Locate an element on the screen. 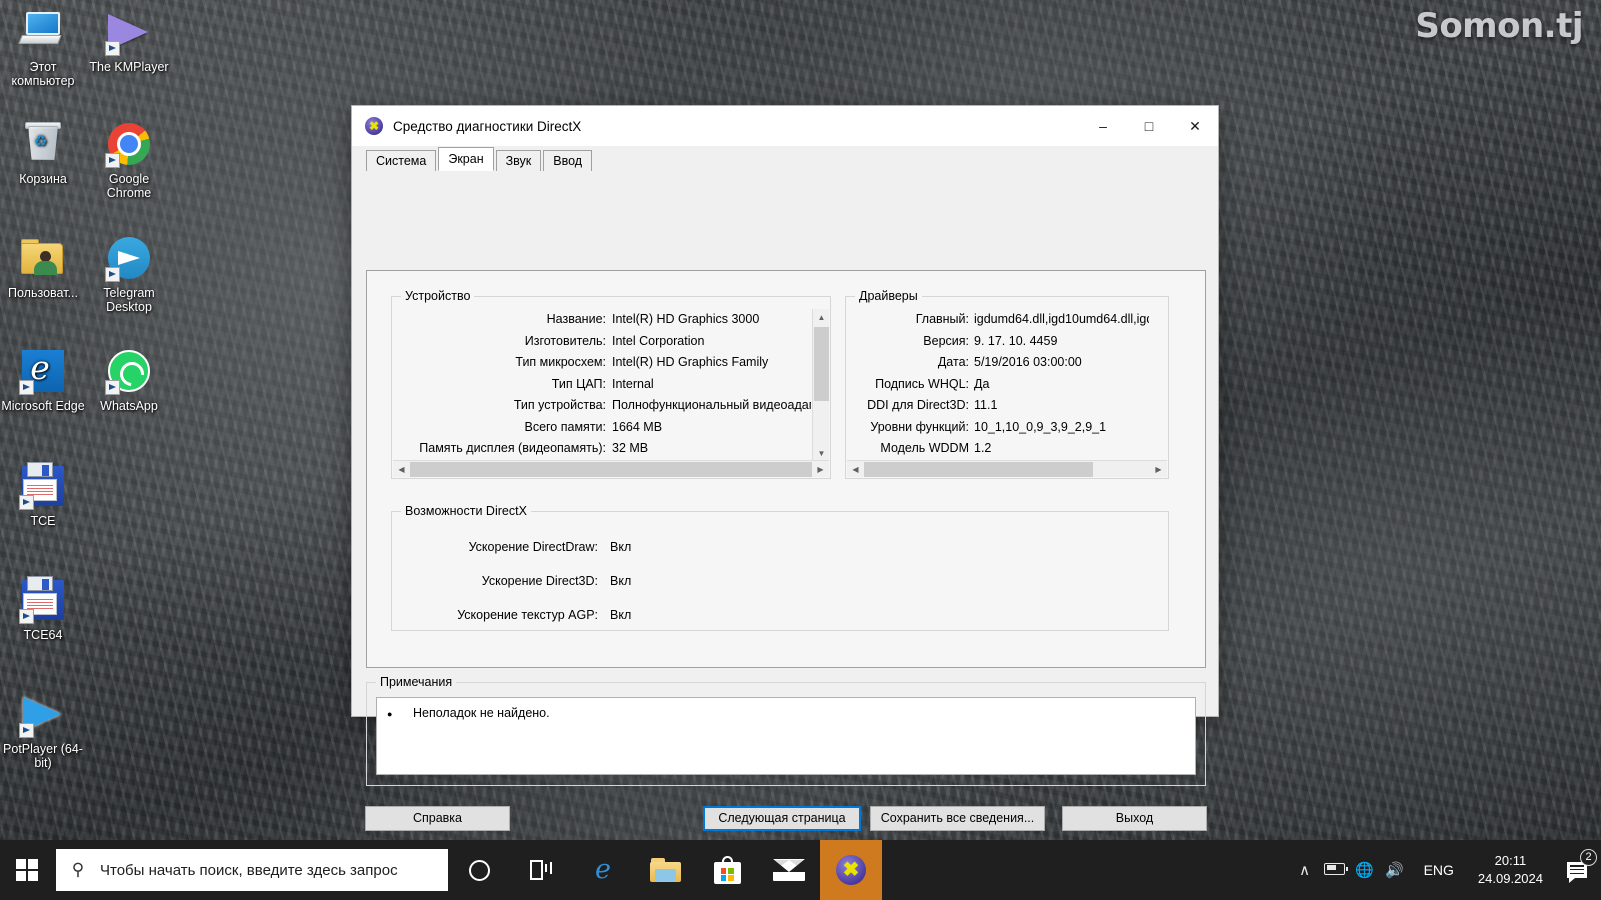 This screenshot has height=900, width=1601. volume-icon: 🔊 is located at coordinates (1395, 870).